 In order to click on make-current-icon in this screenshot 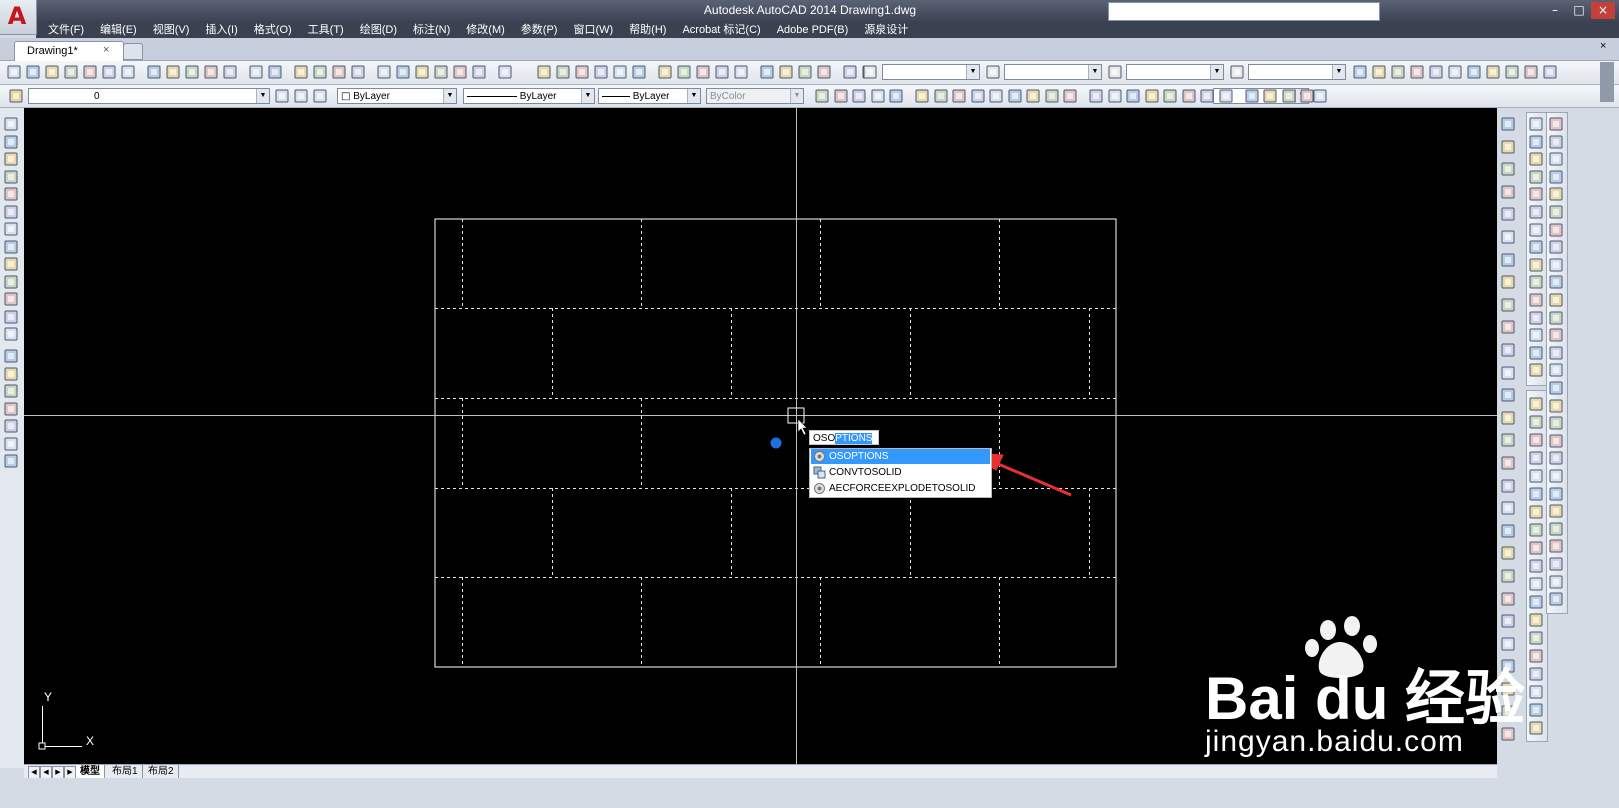, I will do `click(282, 96)`.